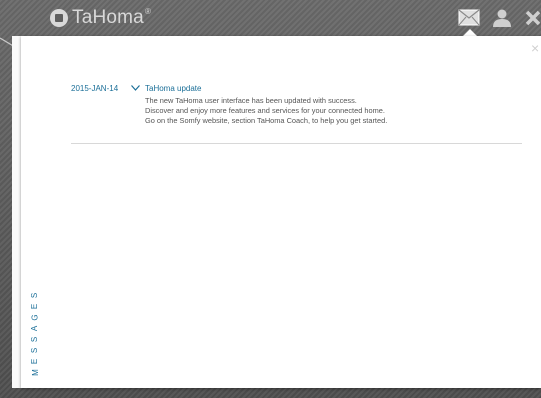 This screenshot has width=541, height=398. I want to click on logo: TaHoma®, so click(100, 18).